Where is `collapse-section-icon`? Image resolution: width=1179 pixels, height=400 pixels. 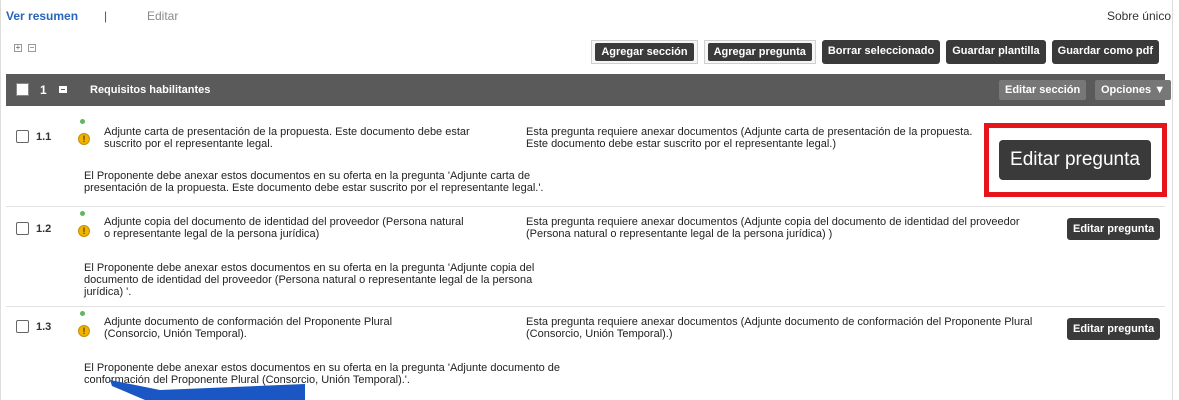 collapse-section-icon is located at coordinates (63, 89).